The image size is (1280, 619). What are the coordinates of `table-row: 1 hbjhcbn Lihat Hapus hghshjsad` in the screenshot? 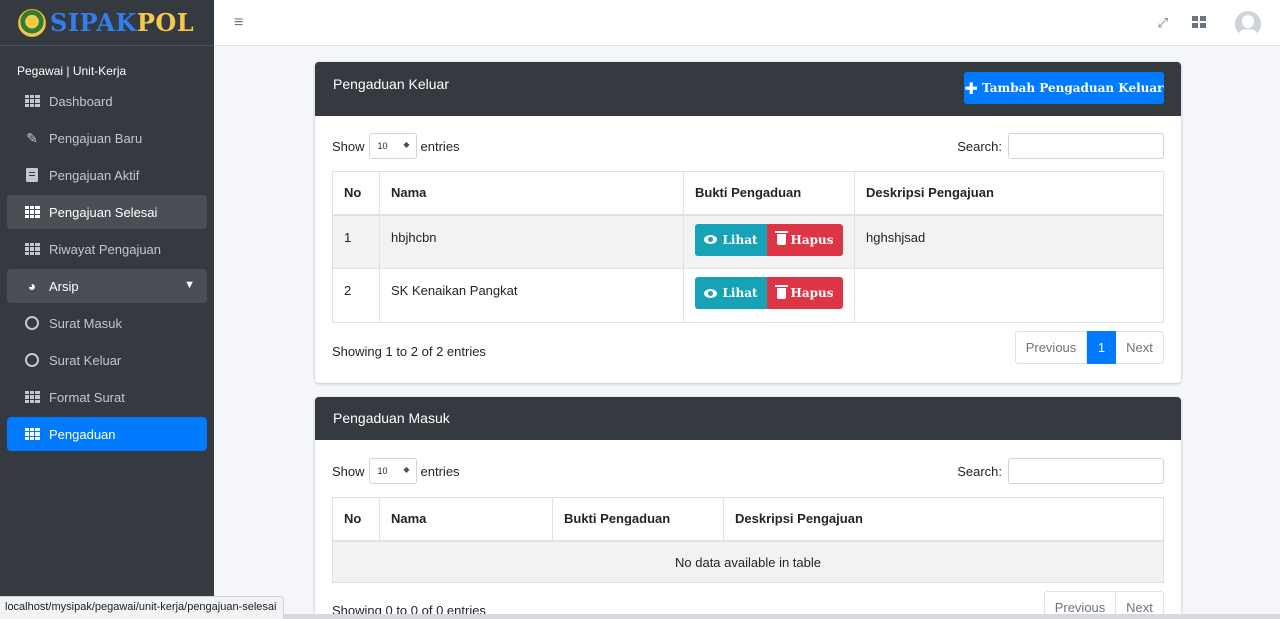 It's located at (748, 241).